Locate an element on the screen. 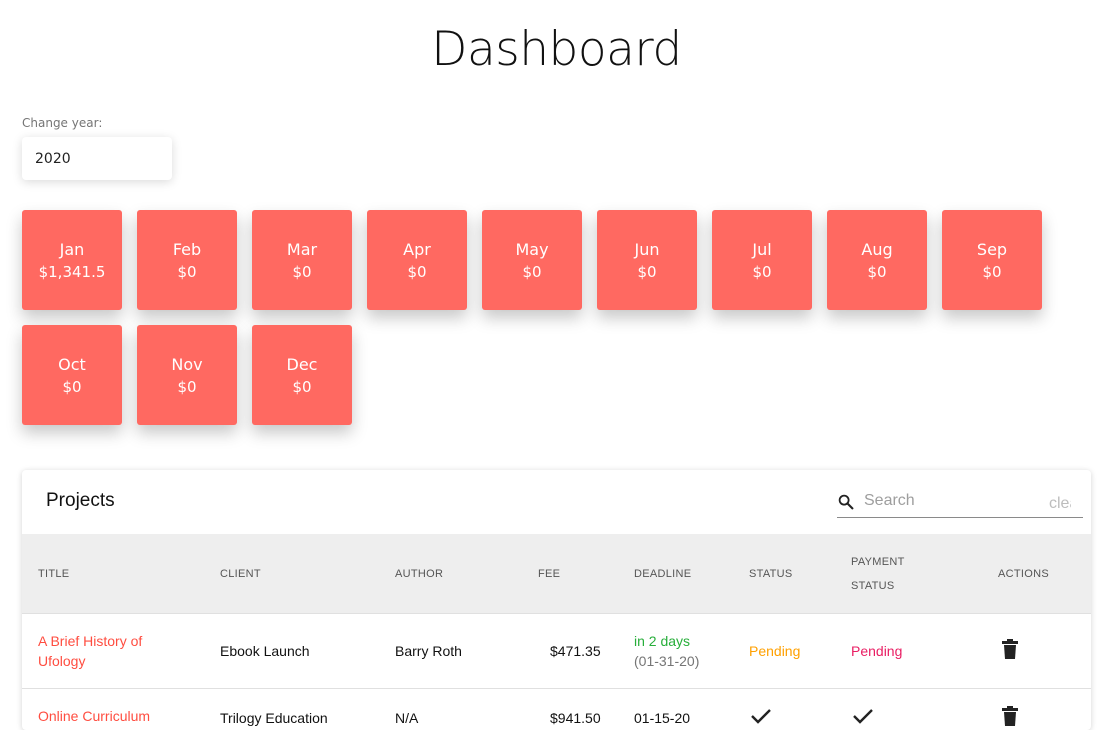 The width and height of the screenshot is (1113, 730). projects-title: Projects is located at coordinates (80, 500).